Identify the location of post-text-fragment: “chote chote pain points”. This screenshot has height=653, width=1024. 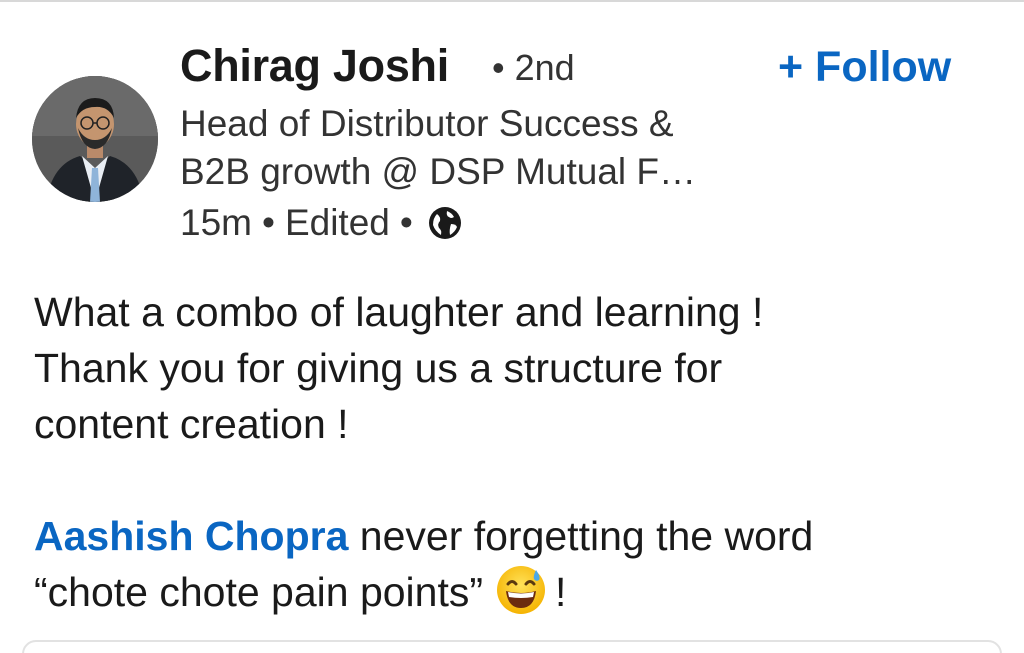
(258, 592).